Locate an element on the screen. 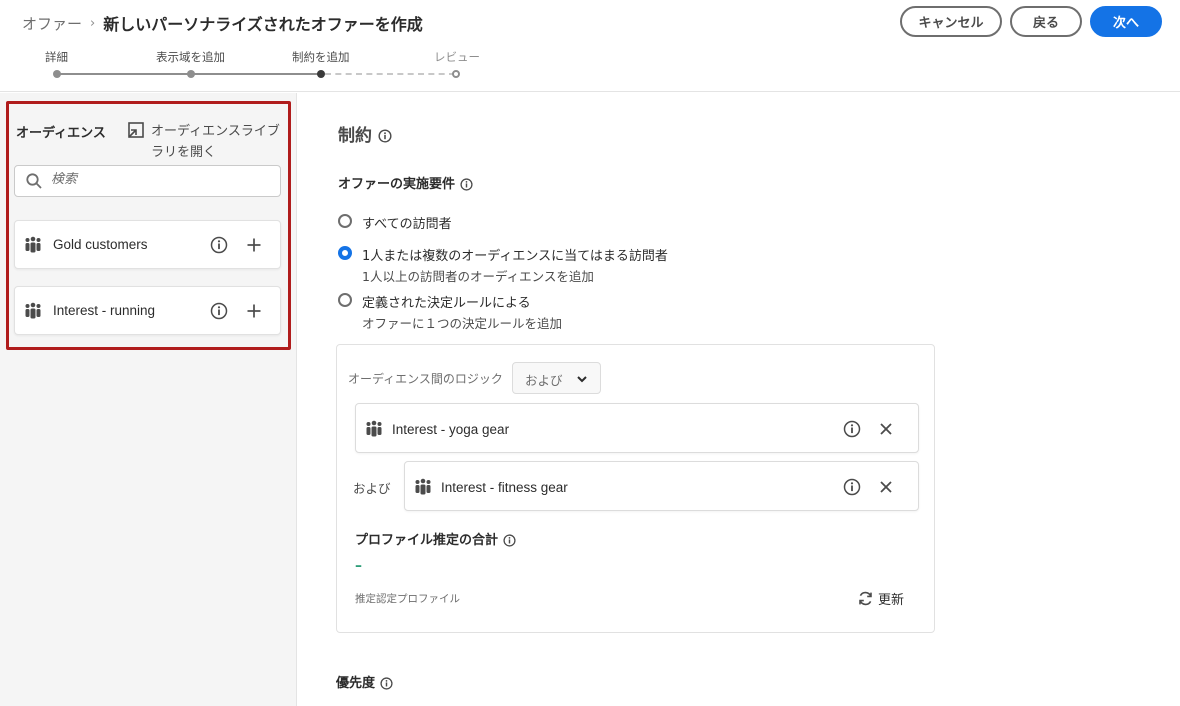  radio-description: 1人以上の訪問者のオーディエンスを追加 is located at coordinates (478, 276).